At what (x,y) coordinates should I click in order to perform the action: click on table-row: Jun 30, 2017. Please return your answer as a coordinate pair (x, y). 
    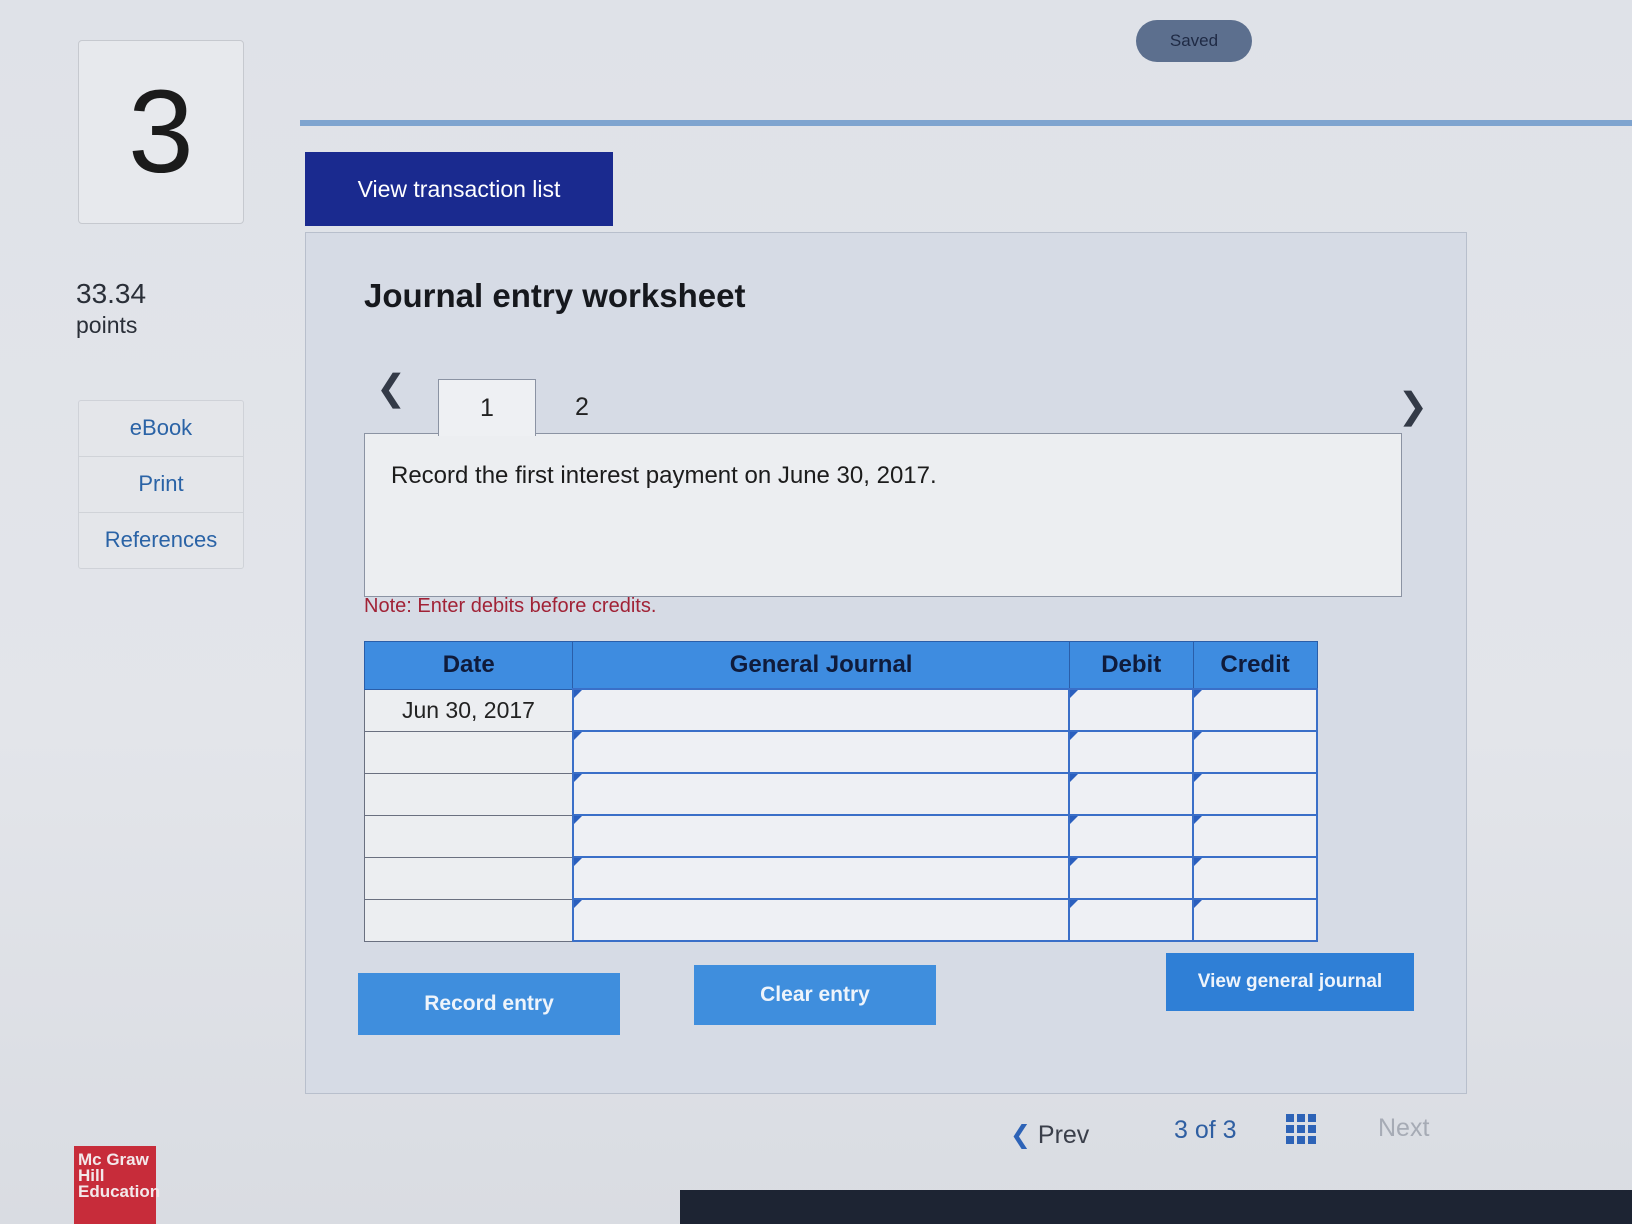
    Looking at the image, I should click on (840, 710).